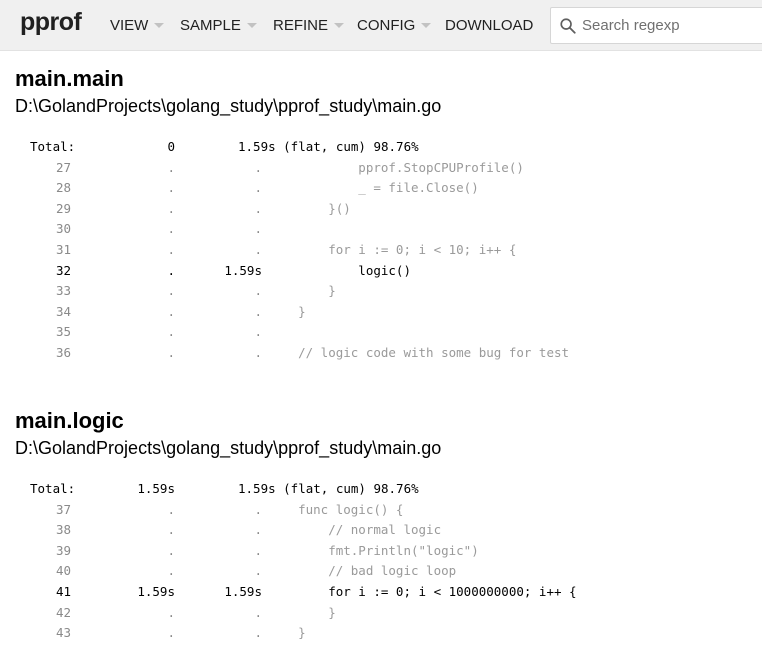 The image size is (762, 655). I want to click on line-number: 37, so click(63, 509).